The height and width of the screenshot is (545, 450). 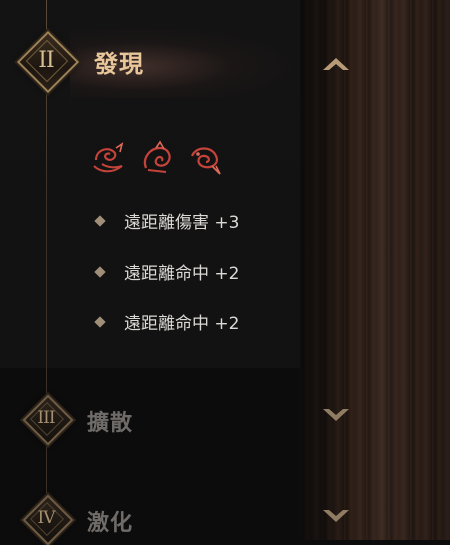 I want to click on badge-numeral: II, so click(x=46, y=60).